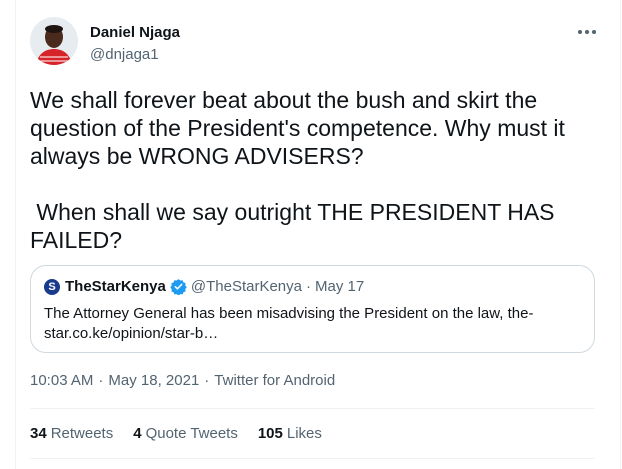 Image resolution: width=622 pixels, height=469 pixels. I want to click on avatar-photo-icon, so click(54, 41).